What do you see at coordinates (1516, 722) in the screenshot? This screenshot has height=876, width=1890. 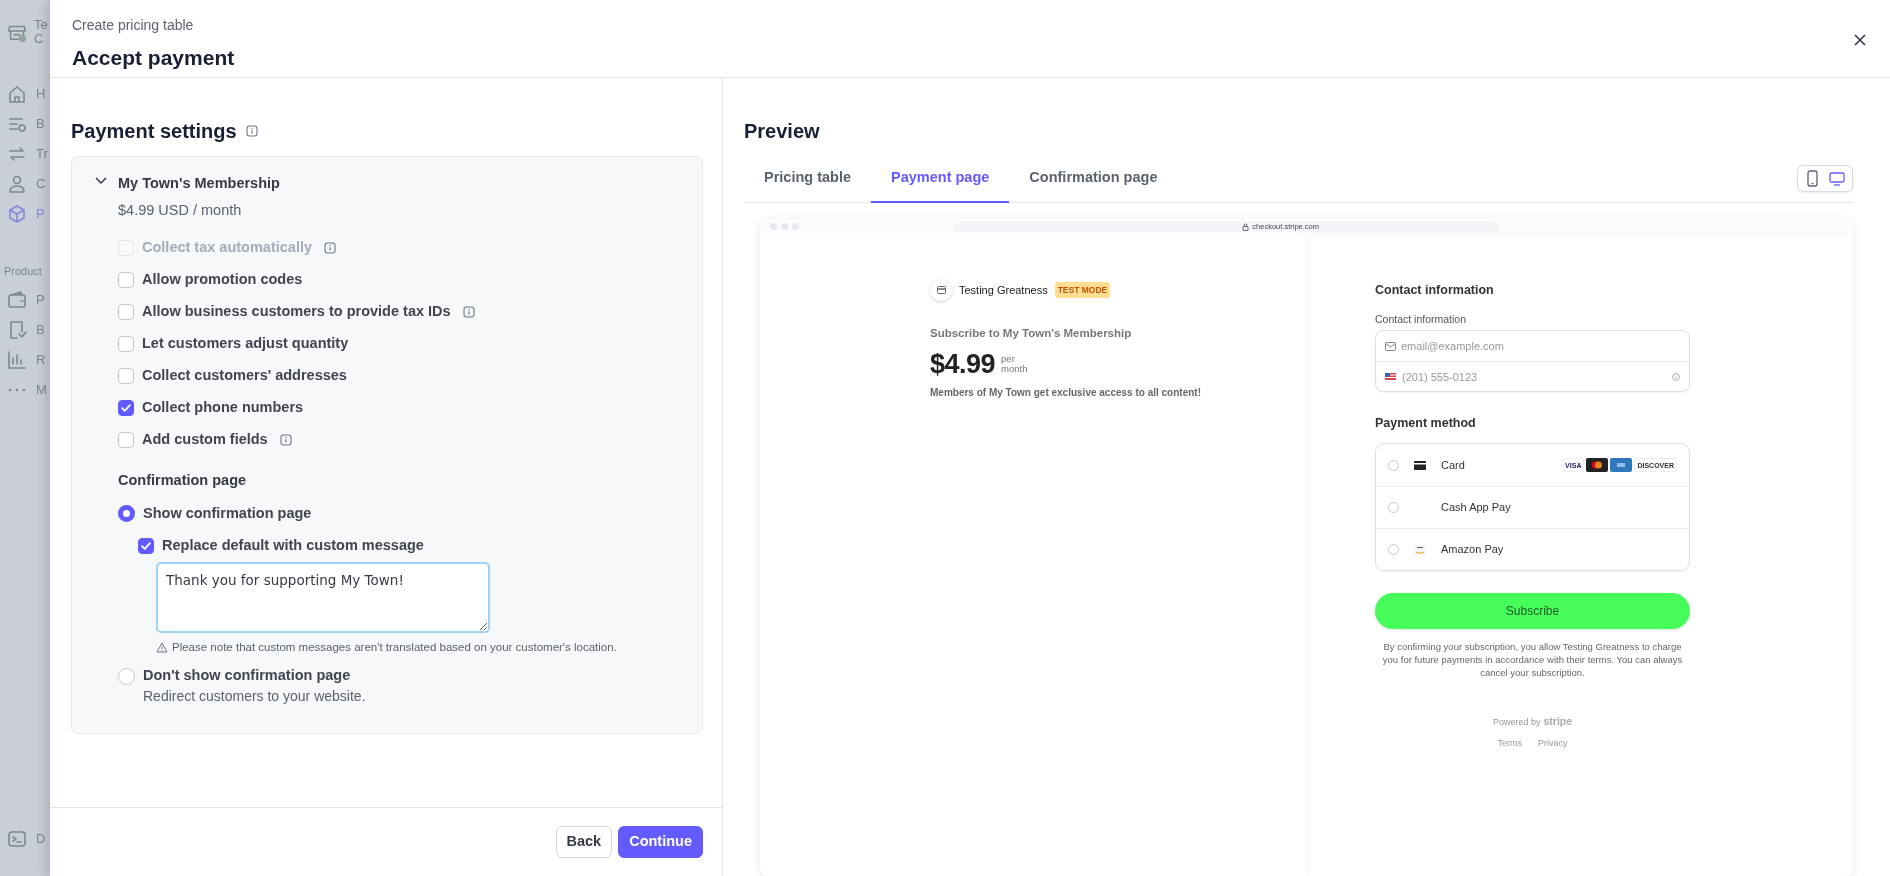 I see `powered-by-text: Powered by` at bounding box center [1516, 722].